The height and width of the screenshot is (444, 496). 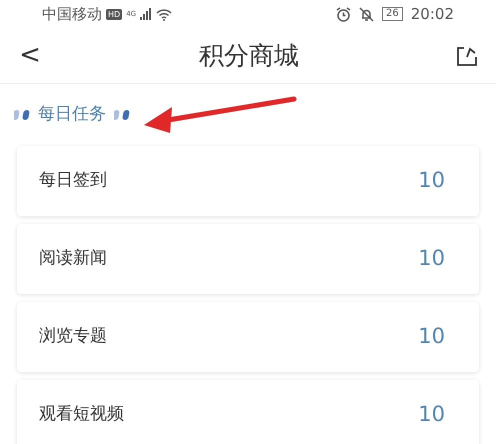 I want to click on back-button: <, so click(x=30, y=55).